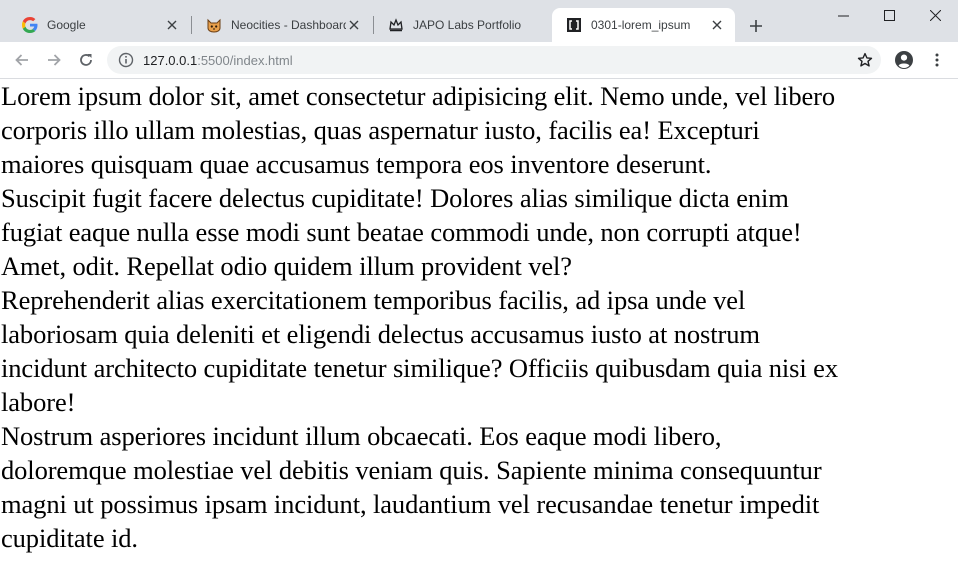  I want to click on account-icon, so click(904, 60).